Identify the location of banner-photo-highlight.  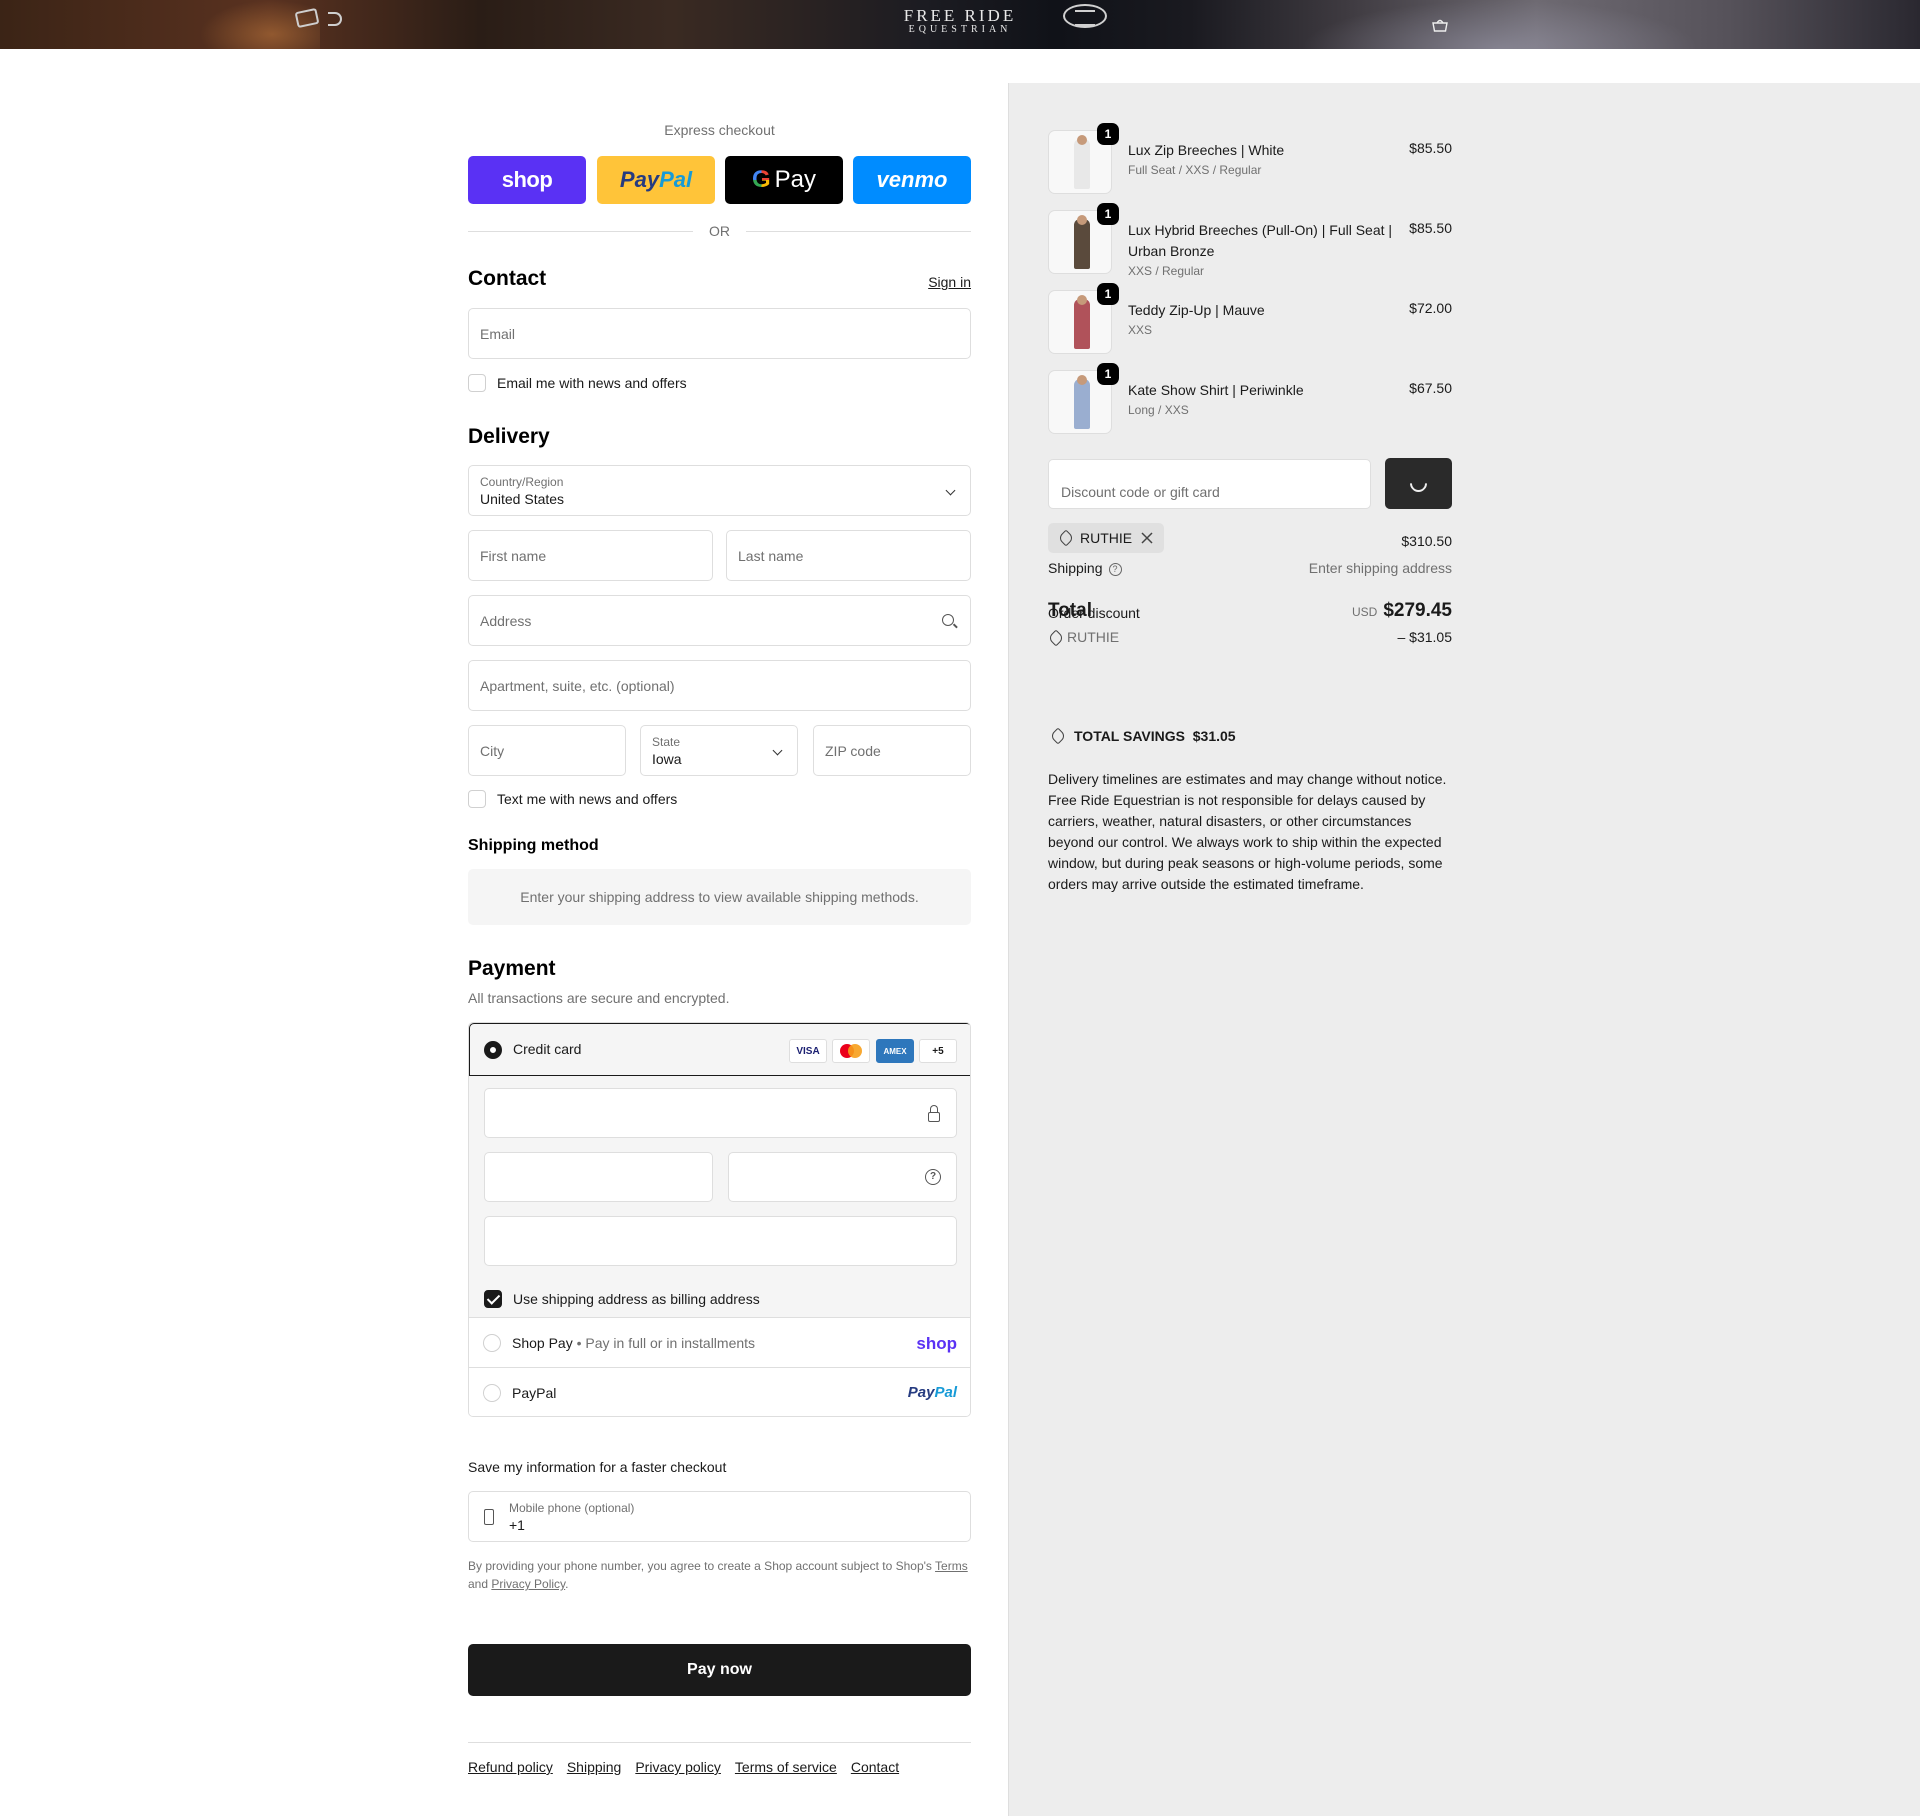
(1500, 24).